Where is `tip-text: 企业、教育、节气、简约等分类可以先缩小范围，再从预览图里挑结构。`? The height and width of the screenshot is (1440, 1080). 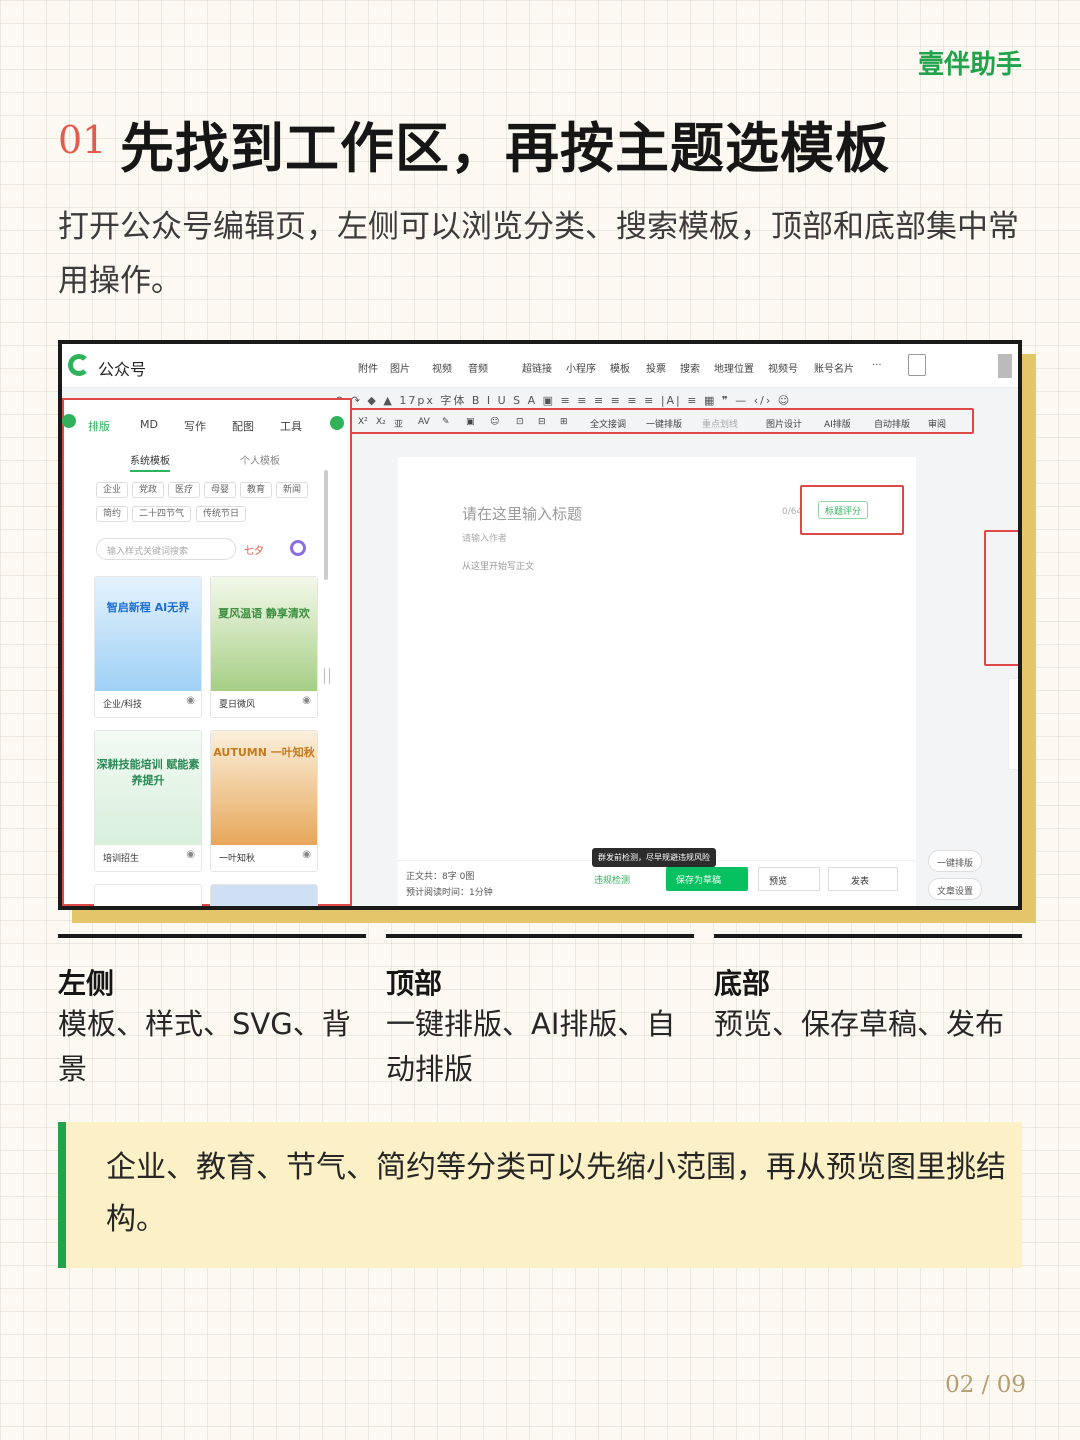 tip-text: 企业、教育、节气、简约等分类可以先缩小范围，再从预览图里挑结构。 is located at coordinates (556, 1193).